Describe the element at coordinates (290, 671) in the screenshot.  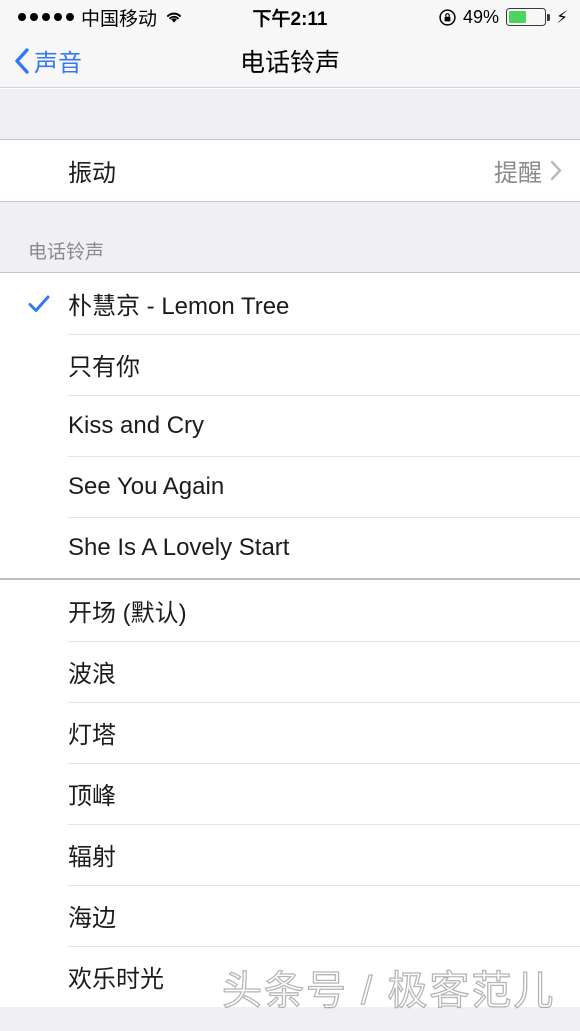
I see `row-ringtone: 波浪` at that location.